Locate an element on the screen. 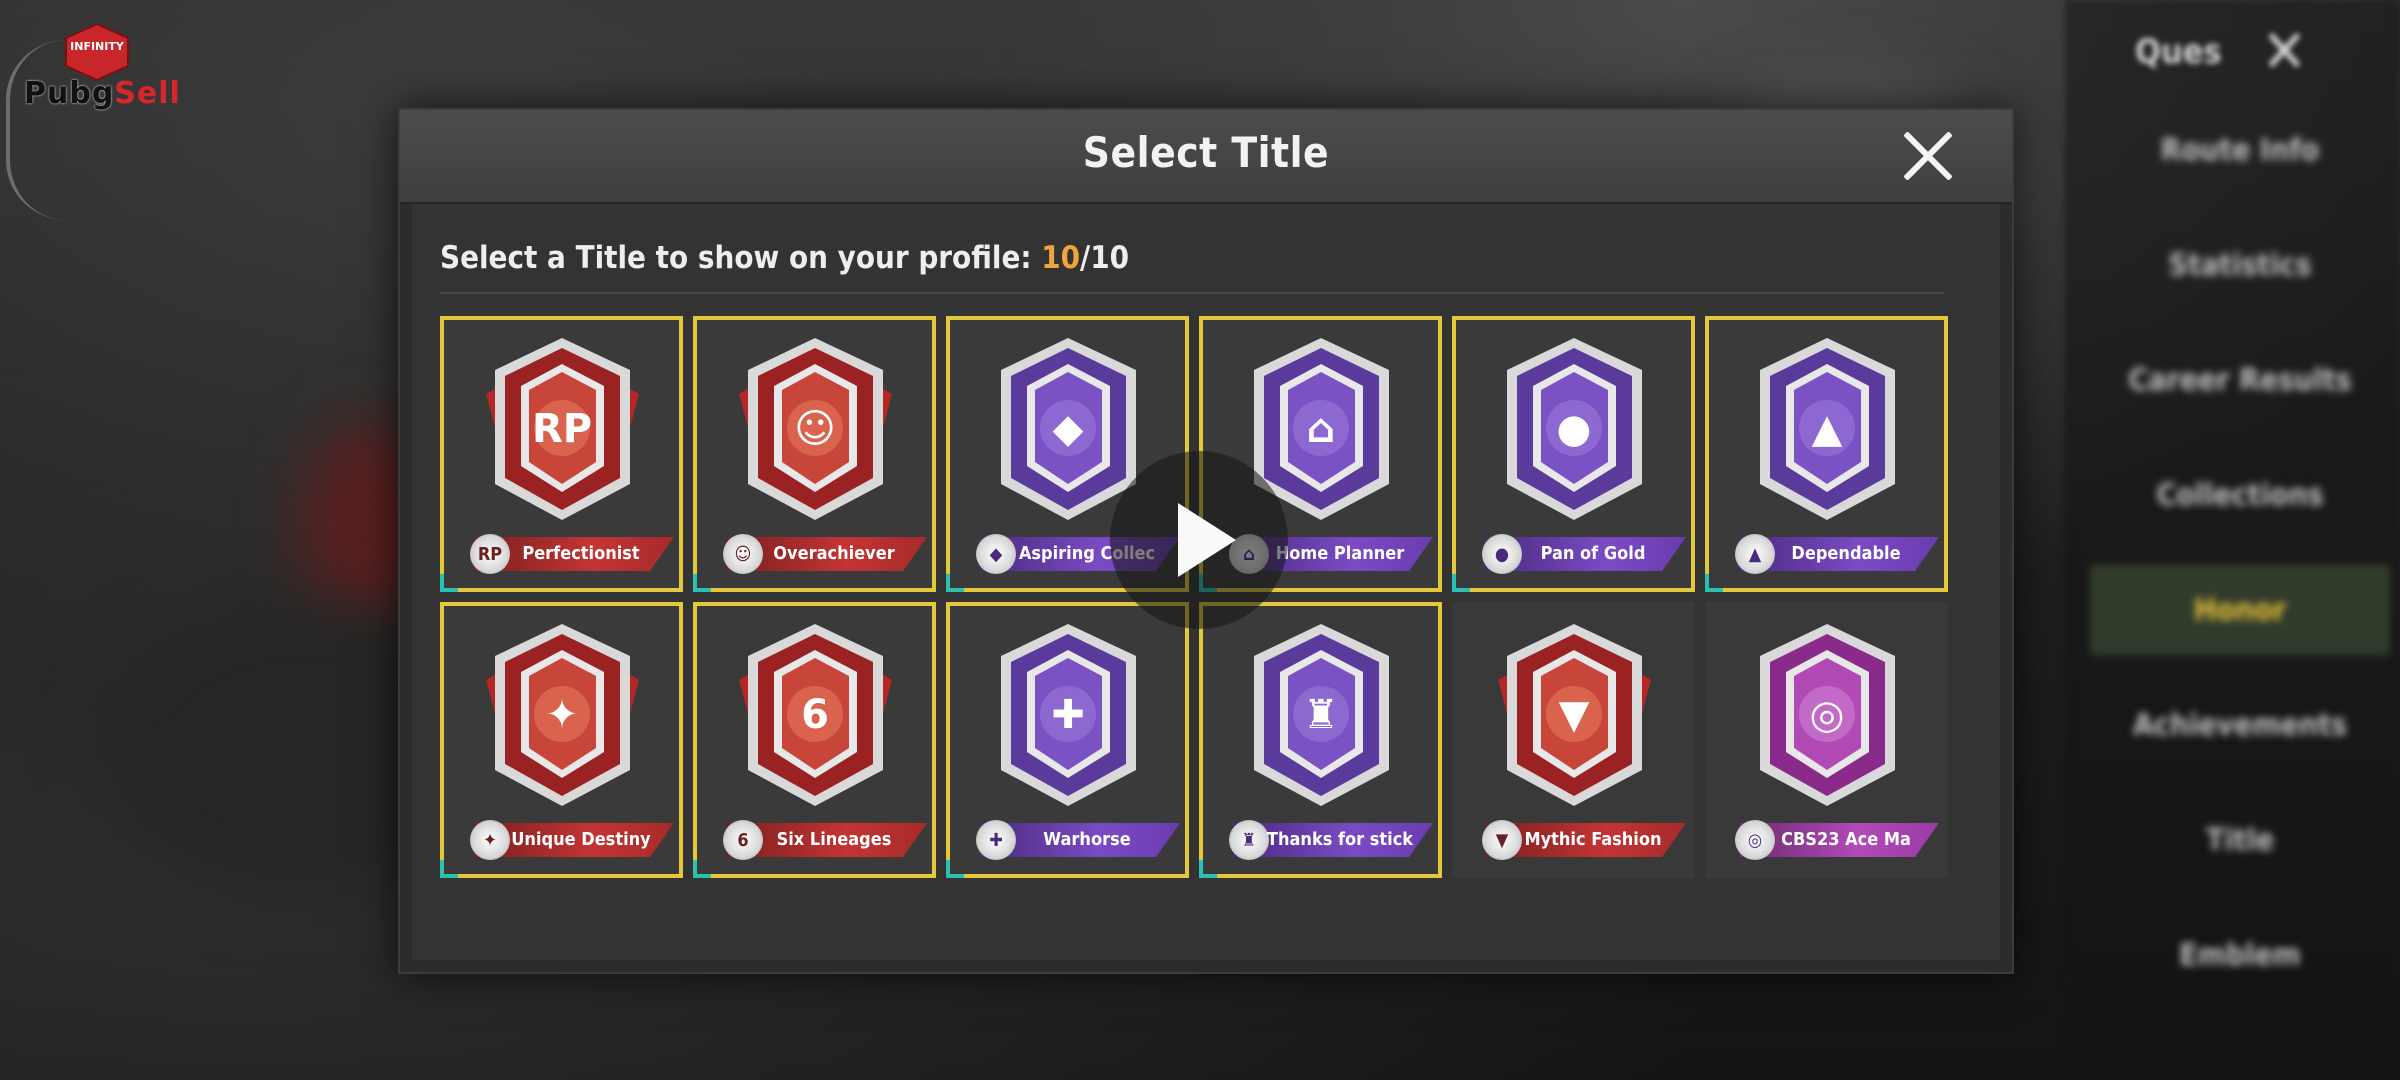 This screenshot has width=2400, height=1080. title-label: Pan of Gold is located at coordinates (1593, 553).